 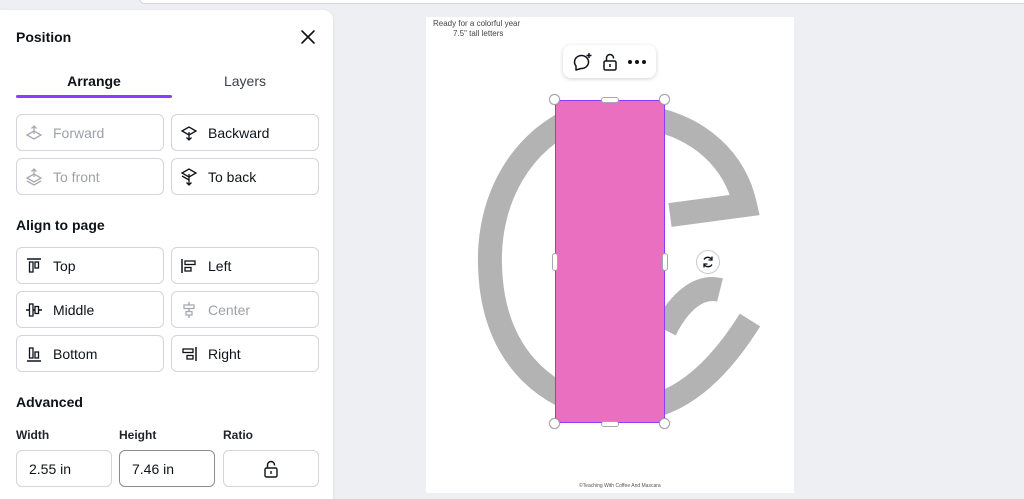 What do you see at coordinates (554, 99) in the screenshot?
I see `resize-handle-top-left` at bounding box center [554, 99].